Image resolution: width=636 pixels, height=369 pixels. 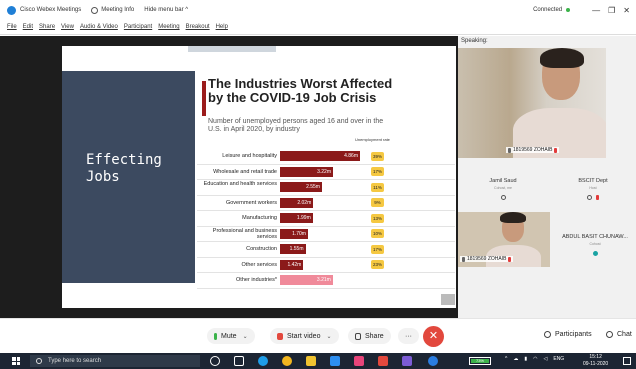 What do you see at coordinates (627, 361) in the screenshot?
I see `notification-icon` at bounding box center [627, 361].